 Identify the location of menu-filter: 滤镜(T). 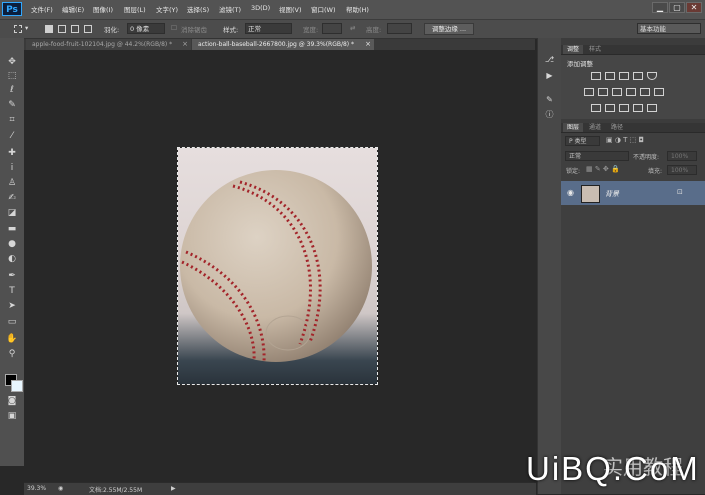
(230, 9).